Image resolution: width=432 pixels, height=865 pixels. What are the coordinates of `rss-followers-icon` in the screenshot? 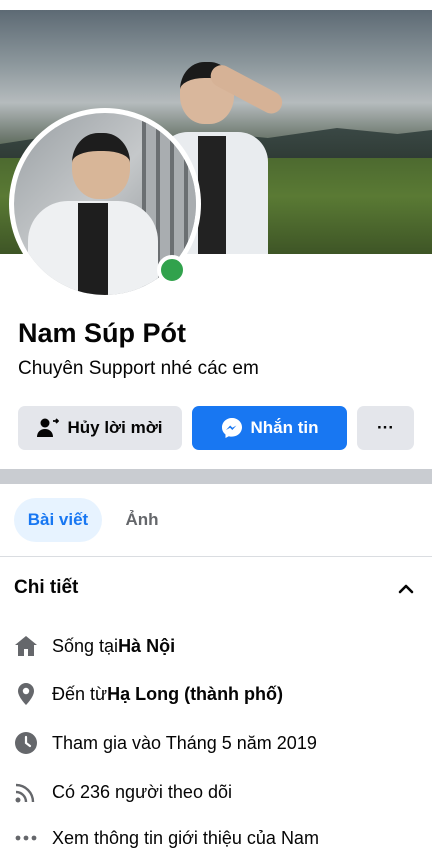 It's located at (26, 792).